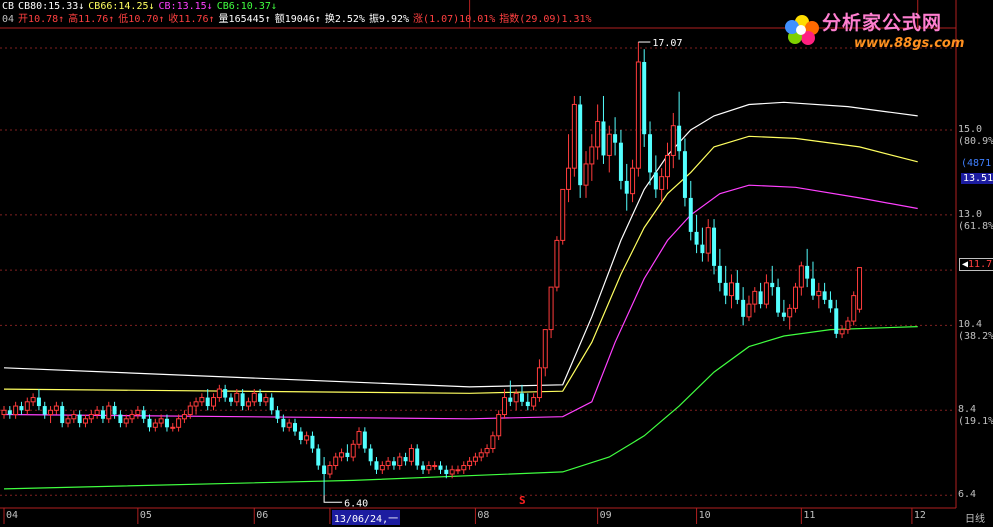 Image resolution: width=993 pixels, height=527 pixels. I want to click on quote-item-6: 额19046↑, so click(297, 19).